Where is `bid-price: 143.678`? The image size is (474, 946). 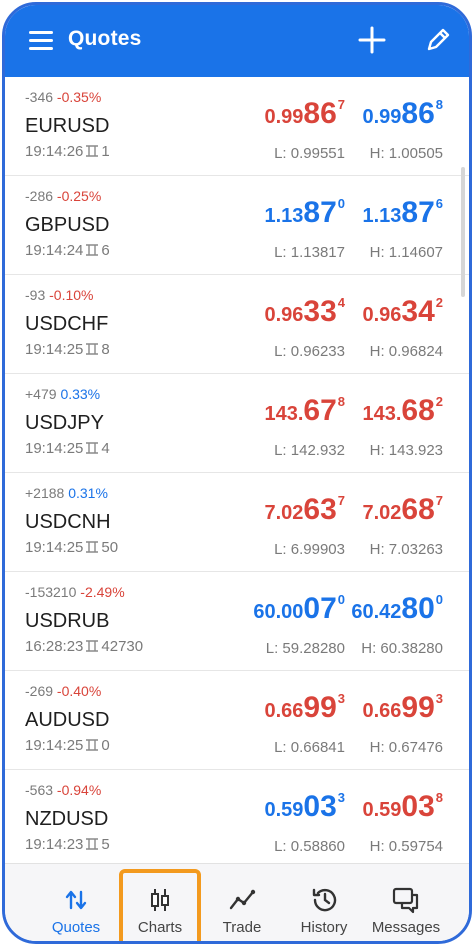
bid-price: 143.678 is located at coordinates (304, 411).